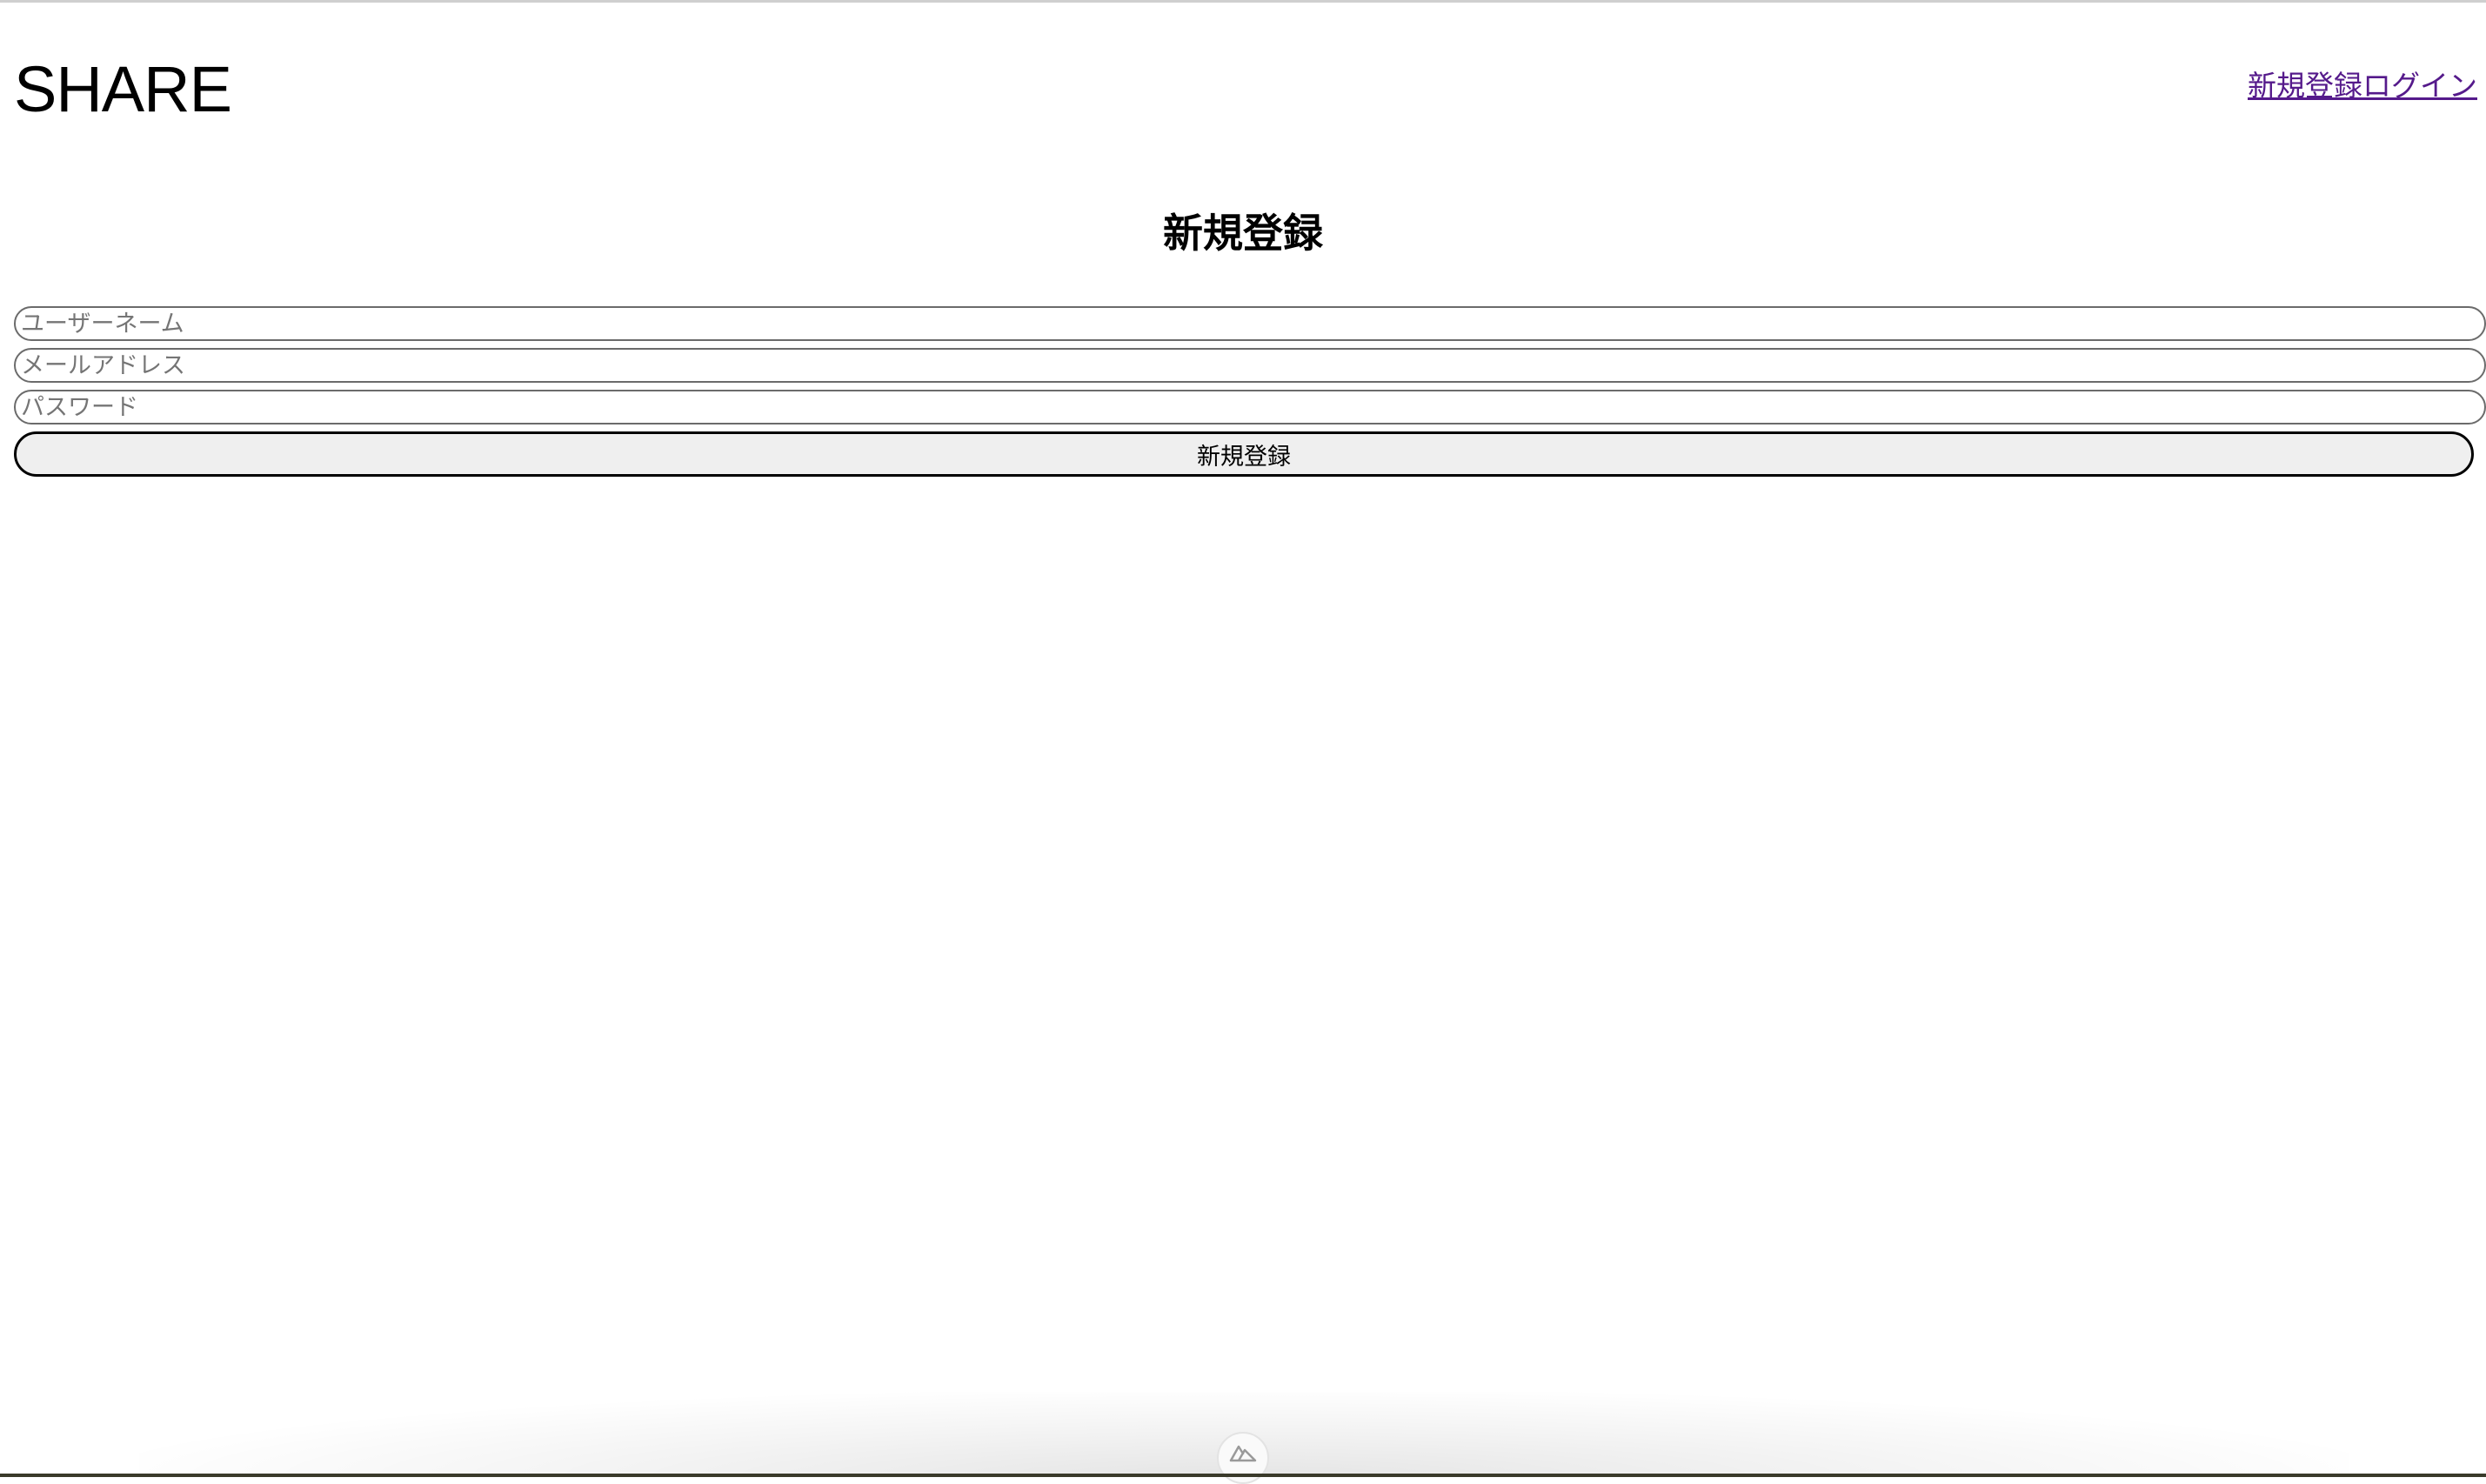 This screenshot has width=2486, height=1484. I want to click on register-form: 新規登録, so click(1250, 392).